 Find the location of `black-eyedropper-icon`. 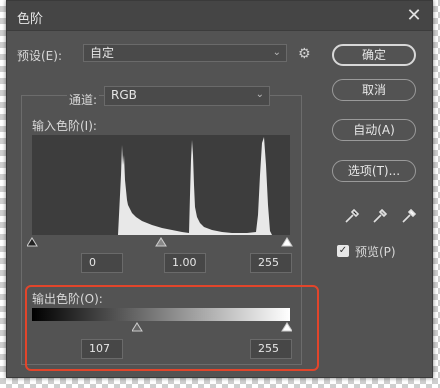

black-eyedropper-icon is located at coordinates (352, 216).